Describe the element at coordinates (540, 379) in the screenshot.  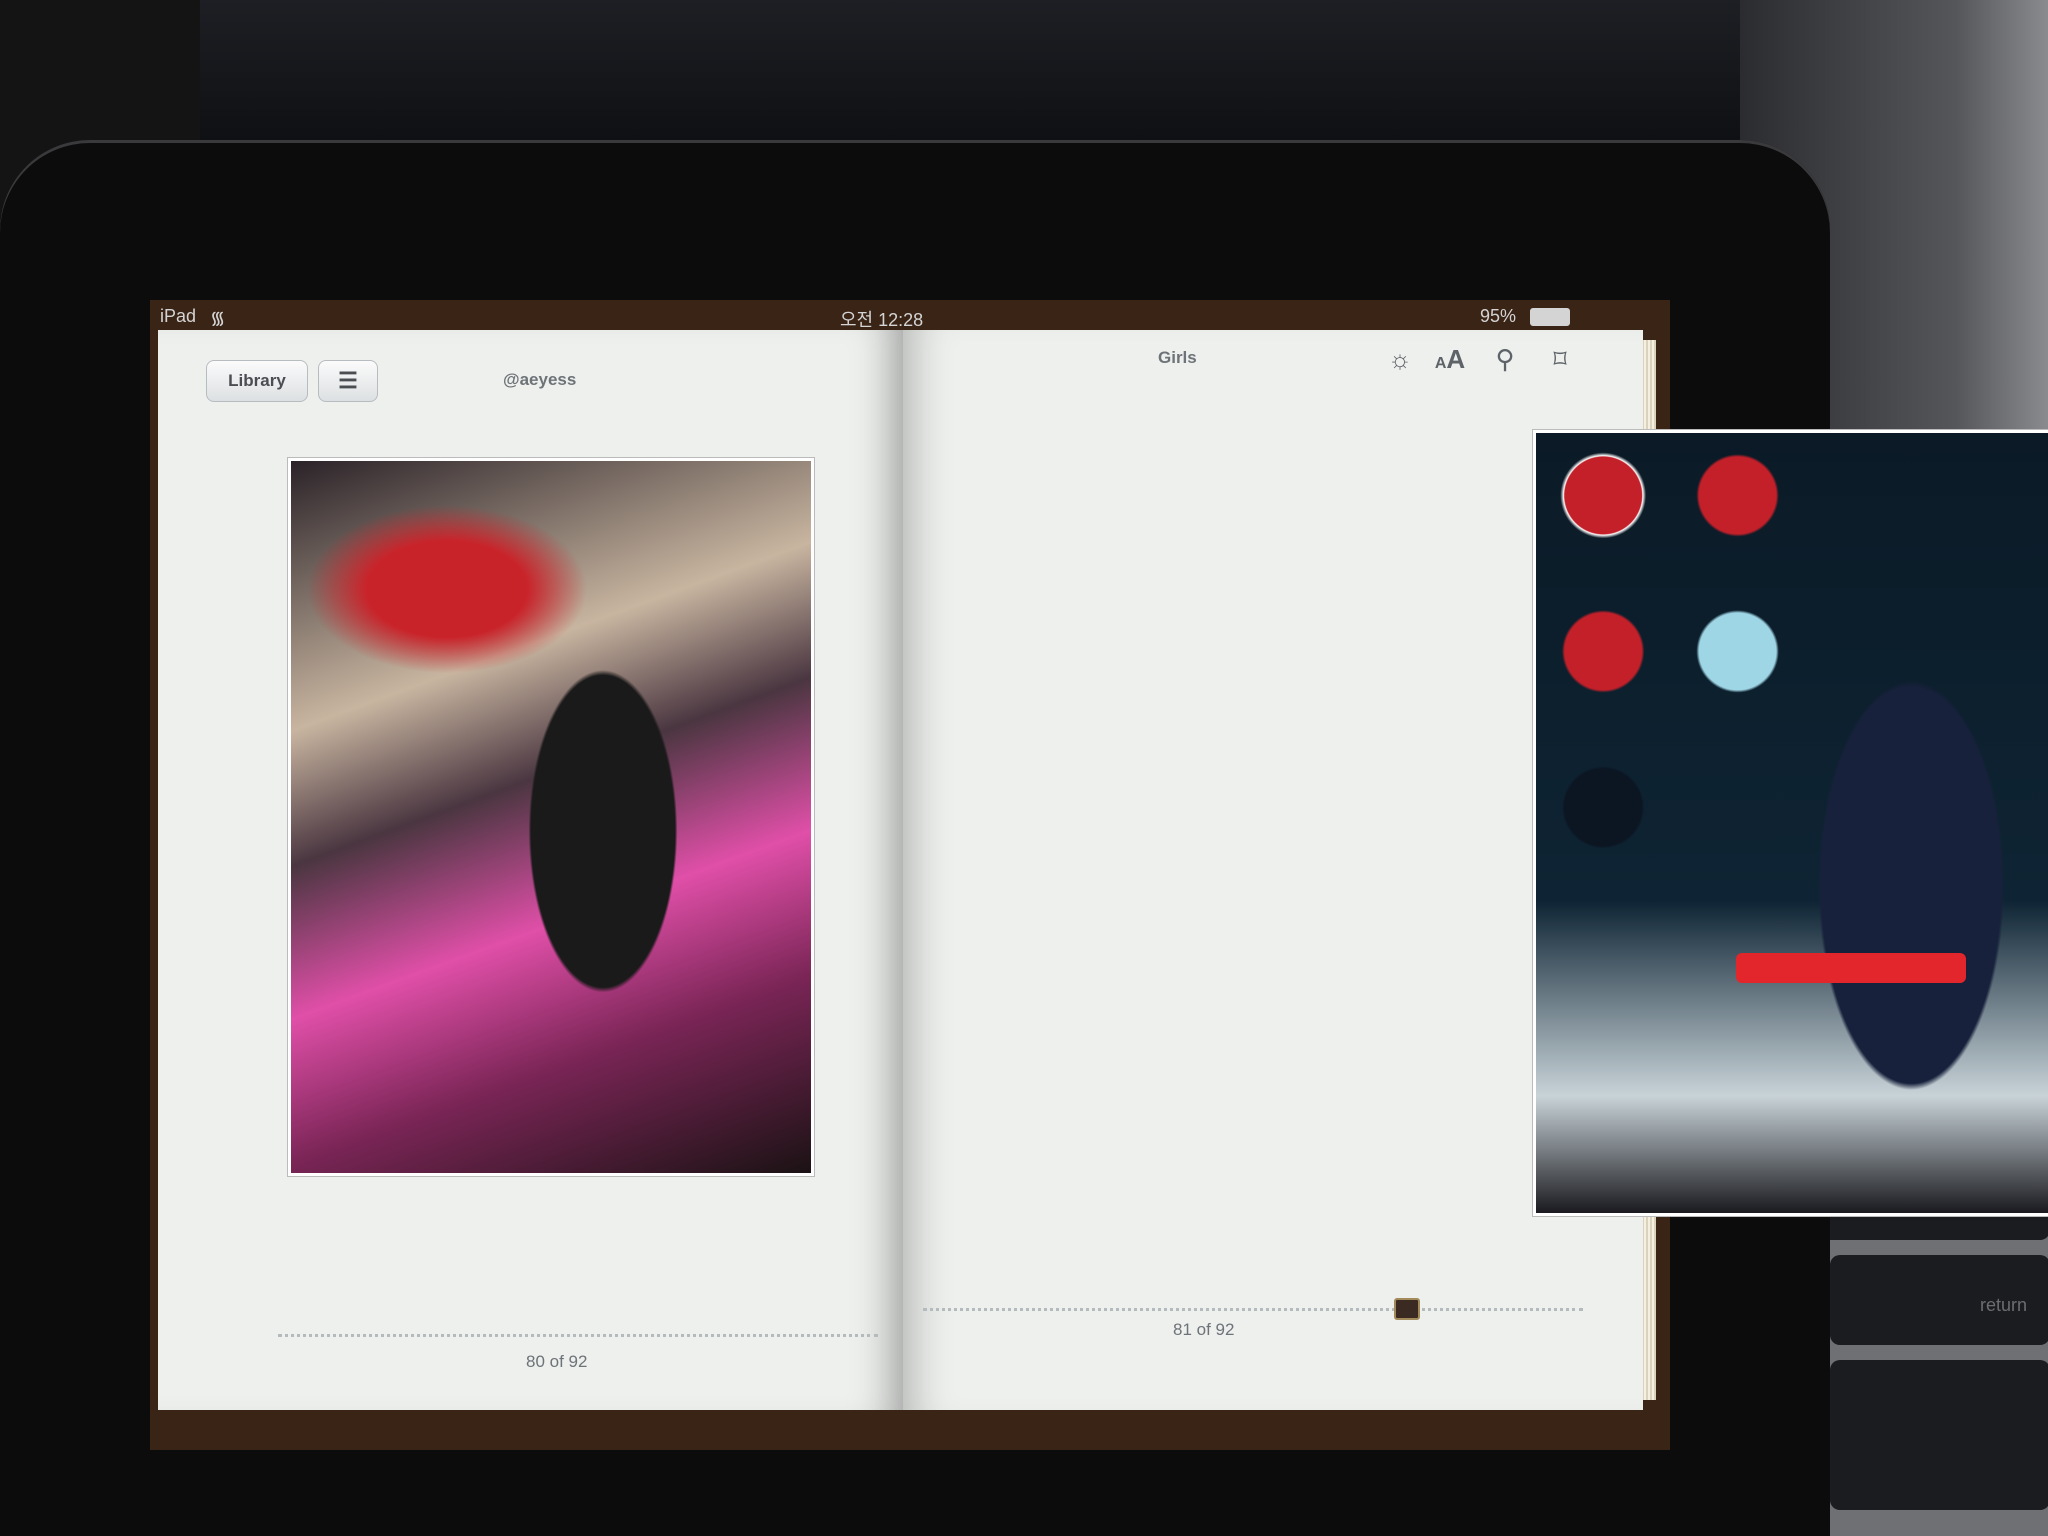
I see `book-title: @aeyess` at that location.